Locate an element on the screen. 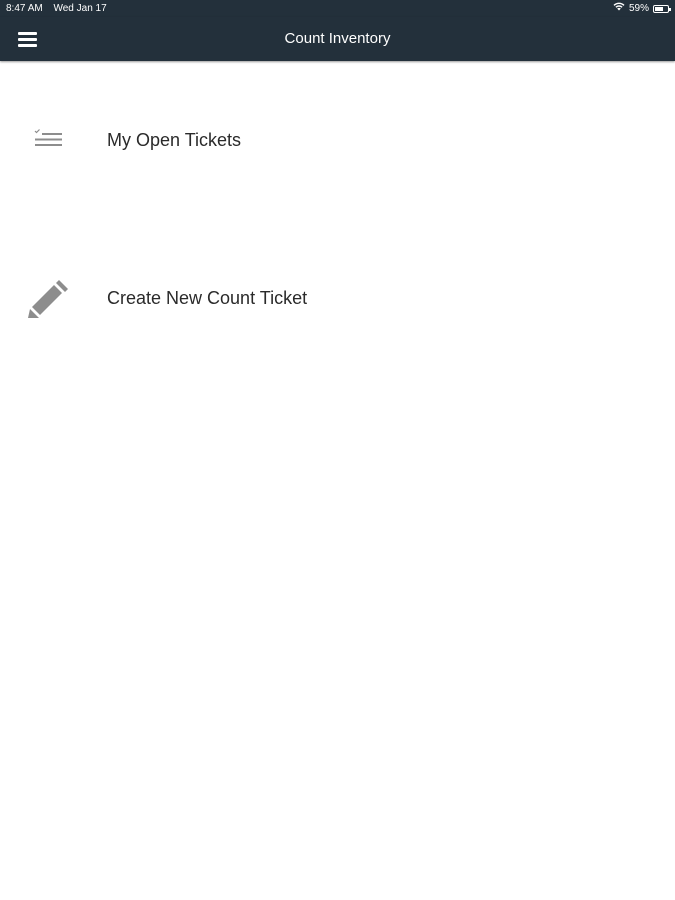 The width and height of the screenshot is (675, 900). menu-item-label: My Open Tickets is located at coordinates (174, 140).